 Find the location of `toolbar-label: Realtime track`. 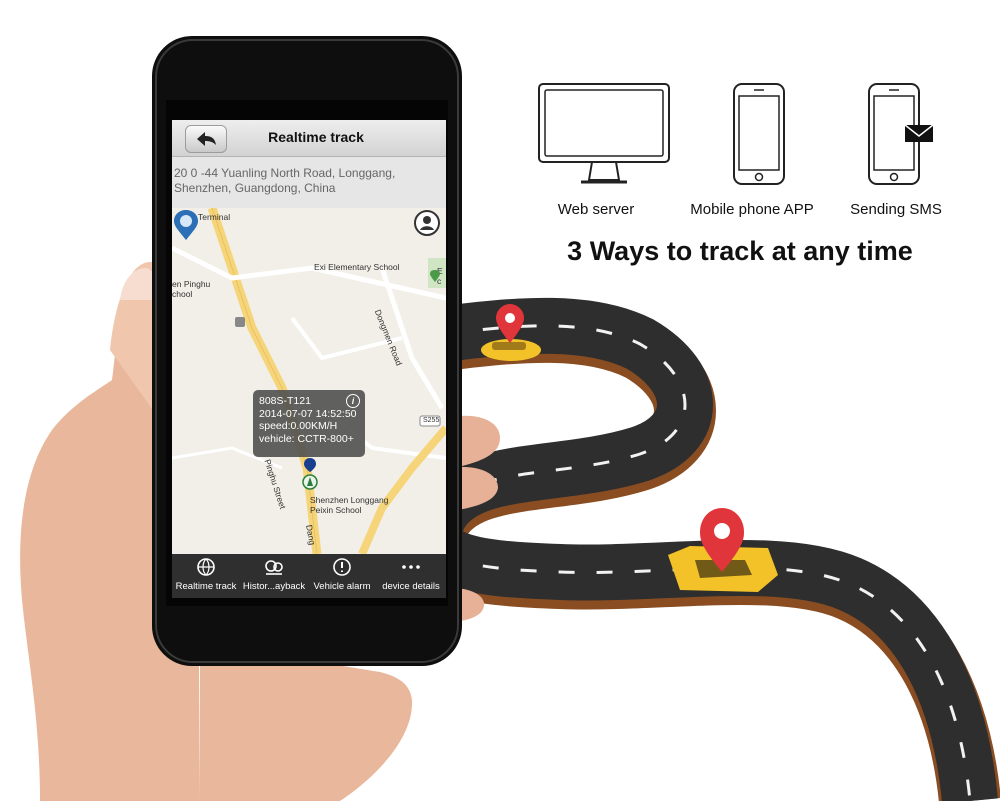

toolbar-label: Realtime track is located at coordinates (206, 586).